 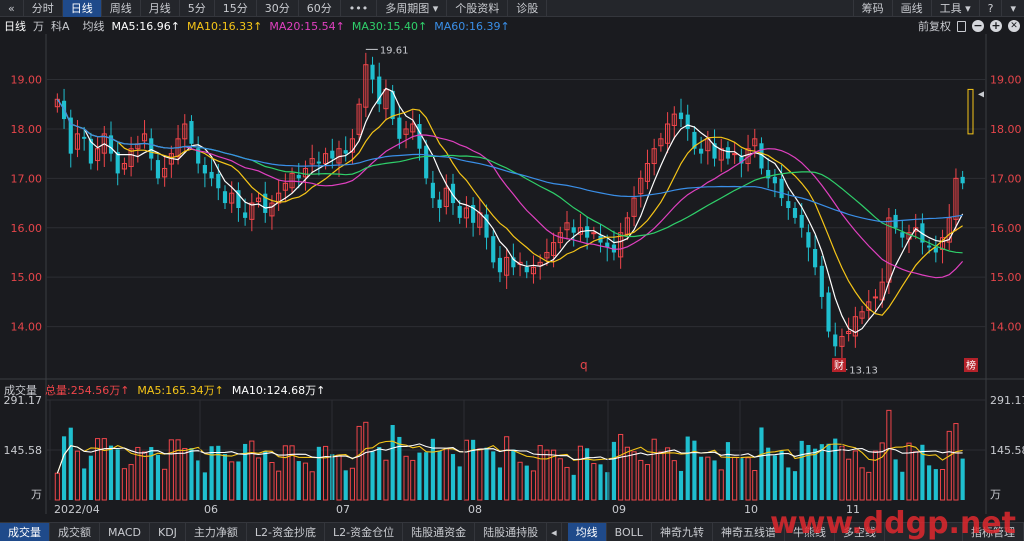 What do you see at coordinates (286, 531) in the screenshot?
I see `tab-l2-capital: L2-资金抄底` at bounding box center [286, 531].